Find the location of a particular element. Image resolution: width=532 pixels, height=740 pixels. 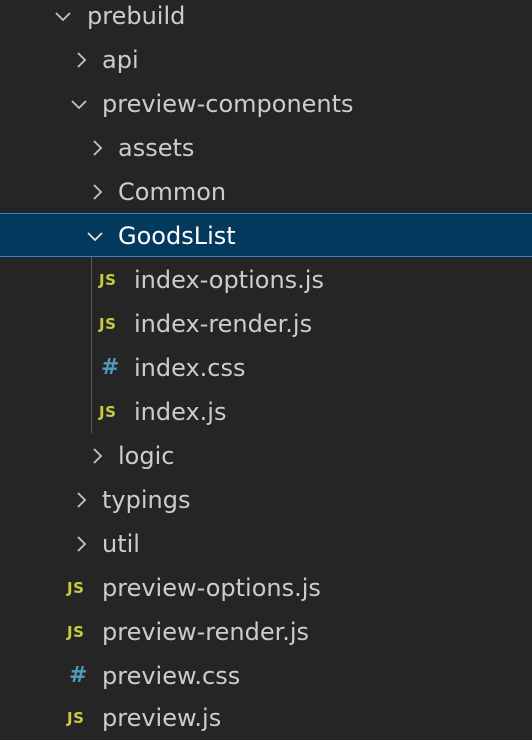

tree-item-index-options-js: JS index-options.js is located at coordinates (266, 280).